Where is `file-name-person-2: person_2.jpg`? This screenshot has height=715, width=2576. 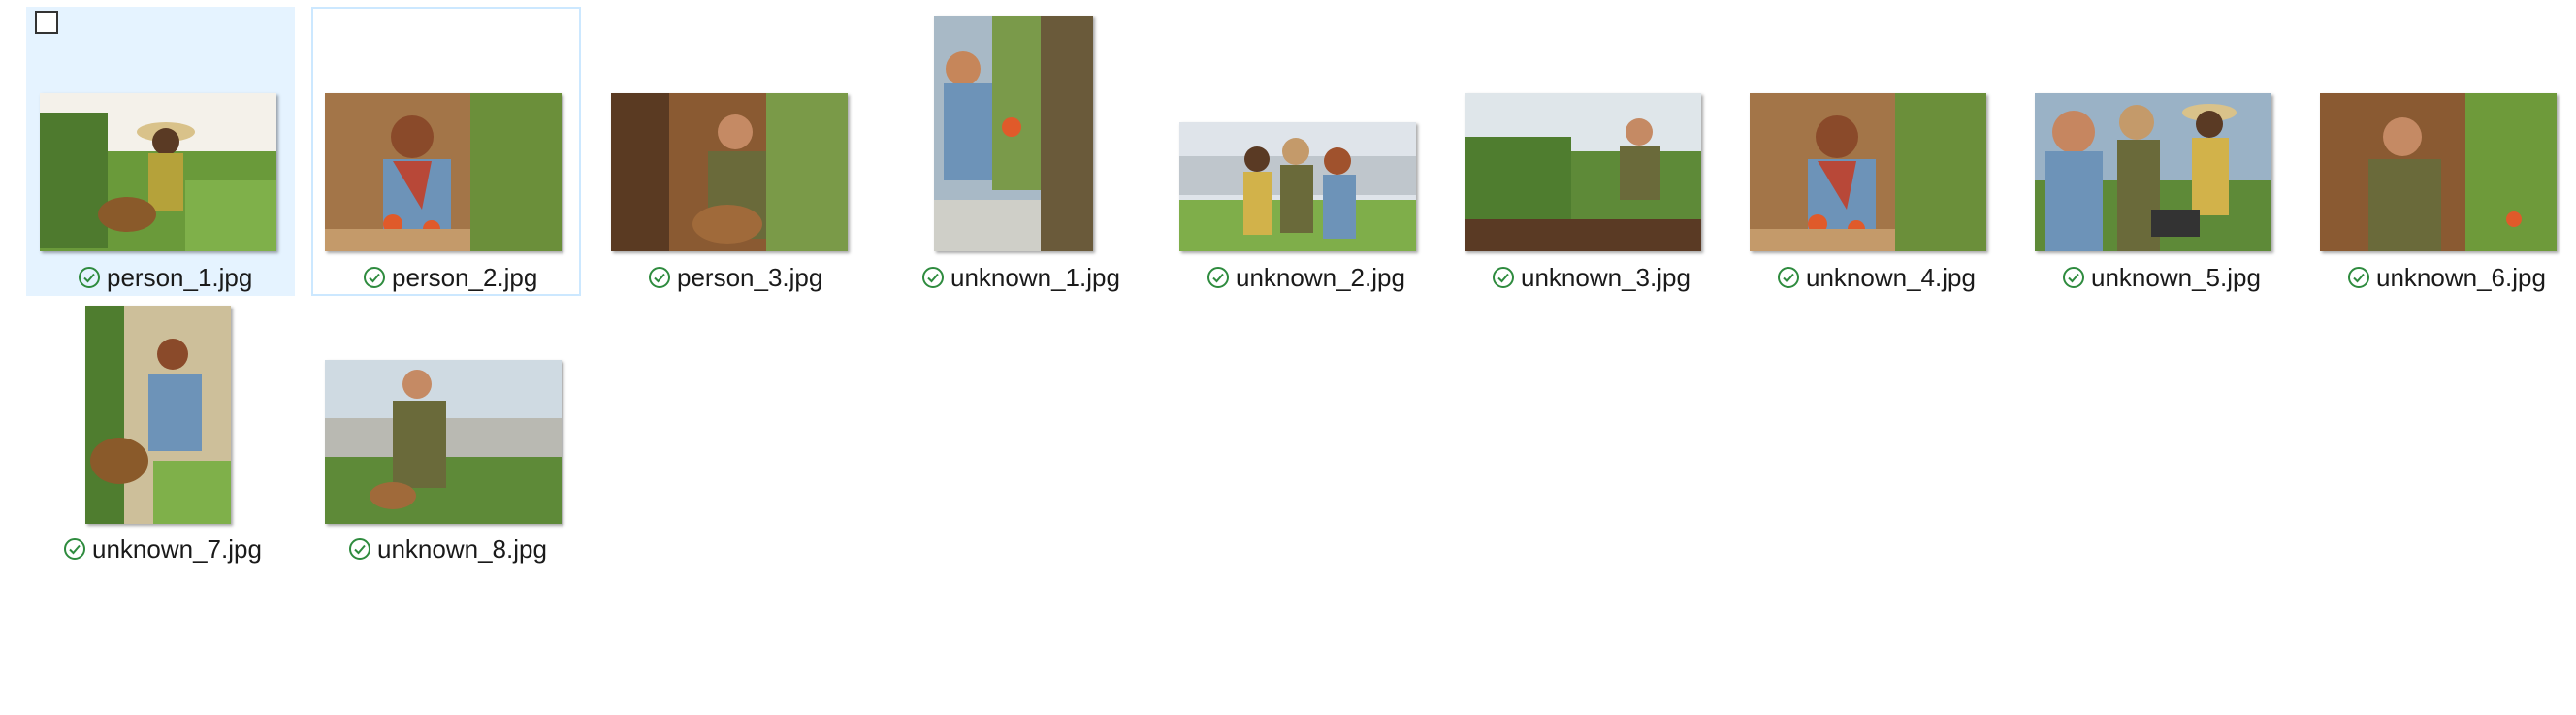
file-name-person-2: person_2.jpg is located at coordinates (450, 277).